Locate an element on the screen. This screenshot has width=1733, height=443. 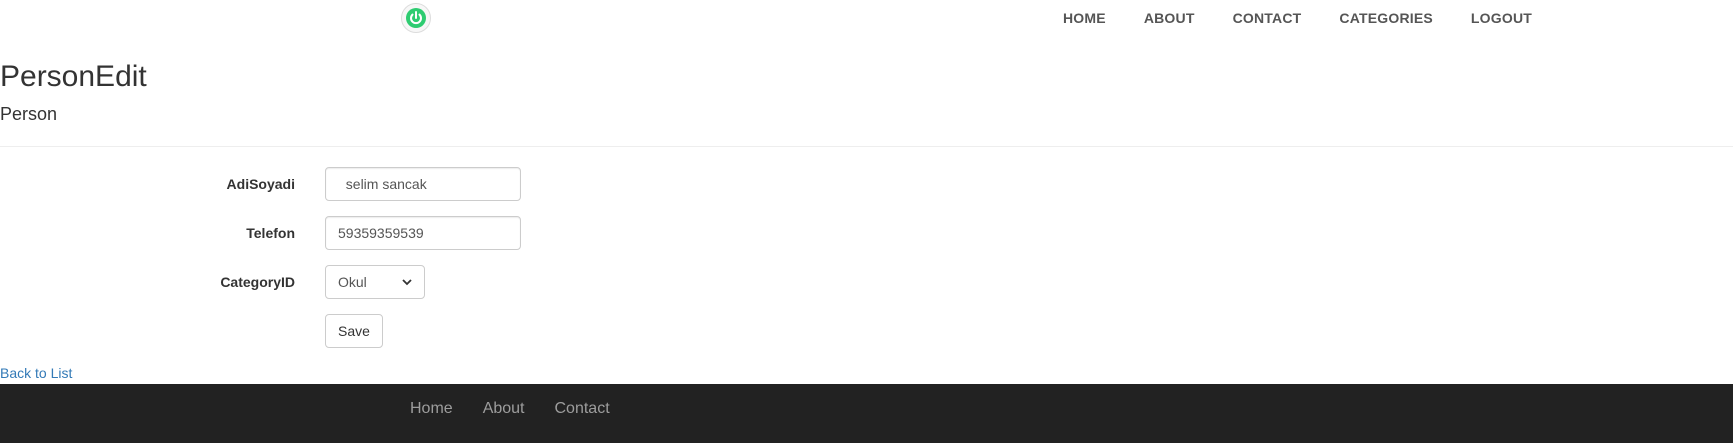
nav-home: HOME is located at coordinates (1084, 18).